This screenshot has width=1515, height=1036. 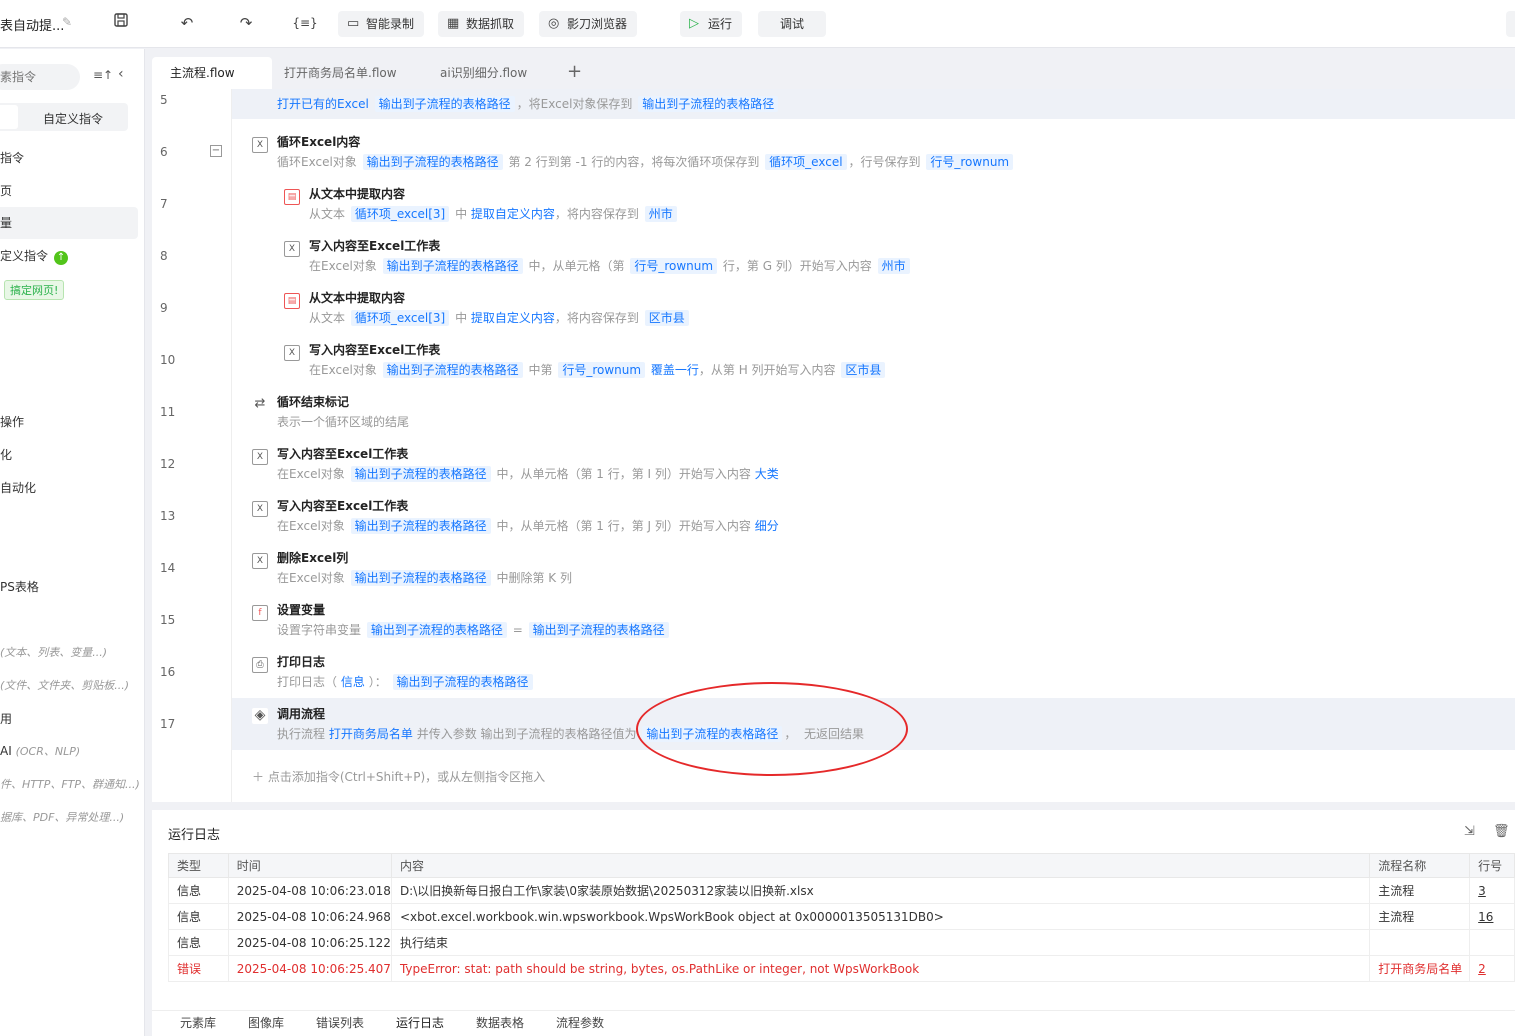 What do you see at coordinates (64, 685) in the screenshot?
I see `sidebar-item: (文件、文件夹、剪贴板...)` at bounding box center [64, 685].